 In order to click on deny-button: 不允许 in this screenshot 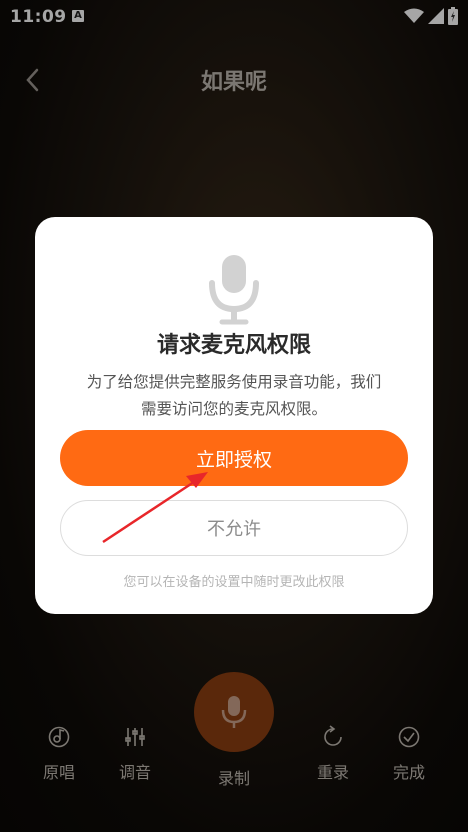, I will do `click(234, 528)`.